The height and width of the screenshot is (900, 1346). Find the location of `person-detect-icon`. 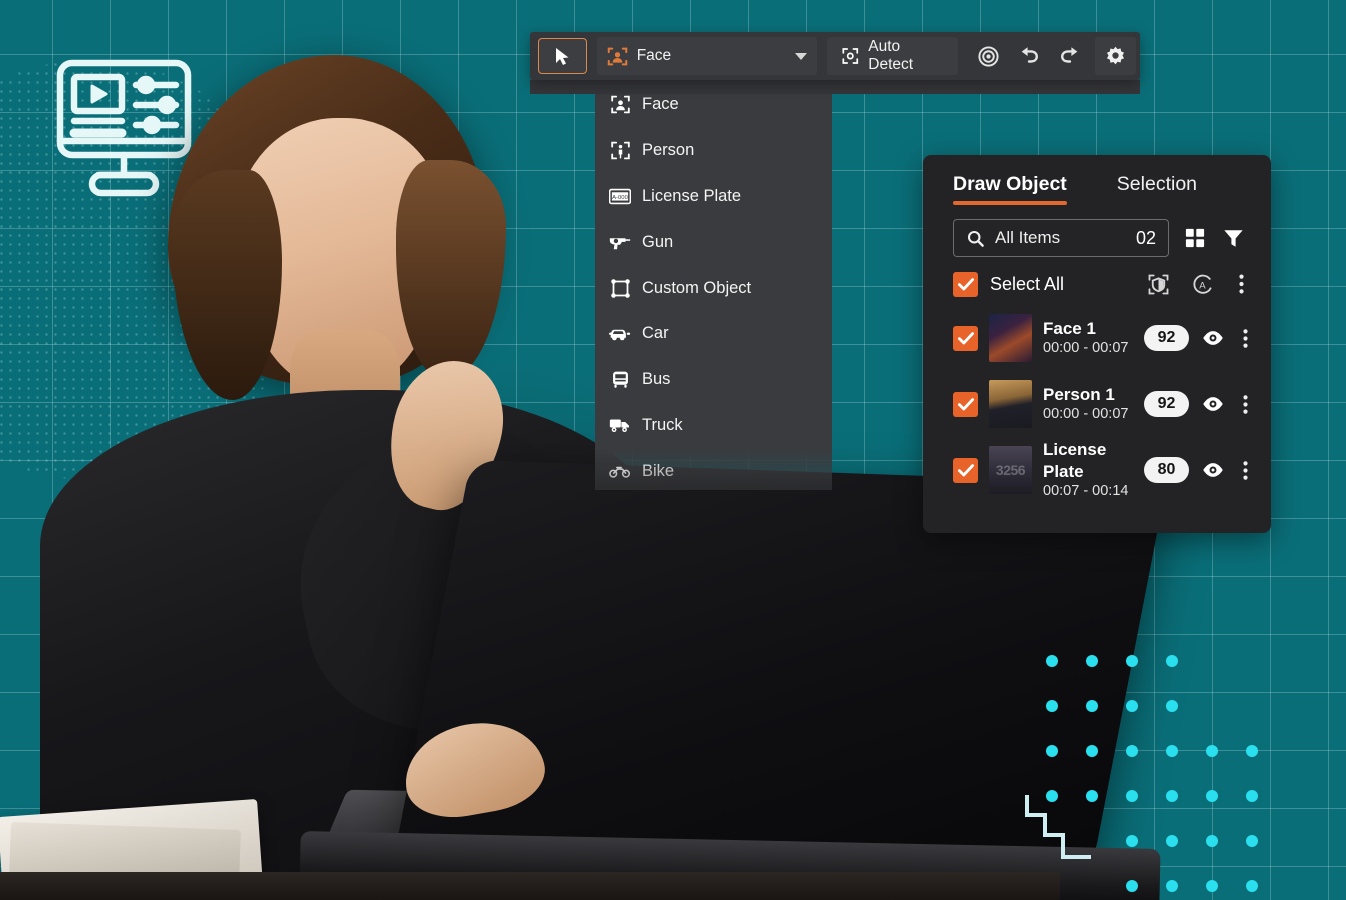

person-detect-icon is located at coordinates (620, 151).